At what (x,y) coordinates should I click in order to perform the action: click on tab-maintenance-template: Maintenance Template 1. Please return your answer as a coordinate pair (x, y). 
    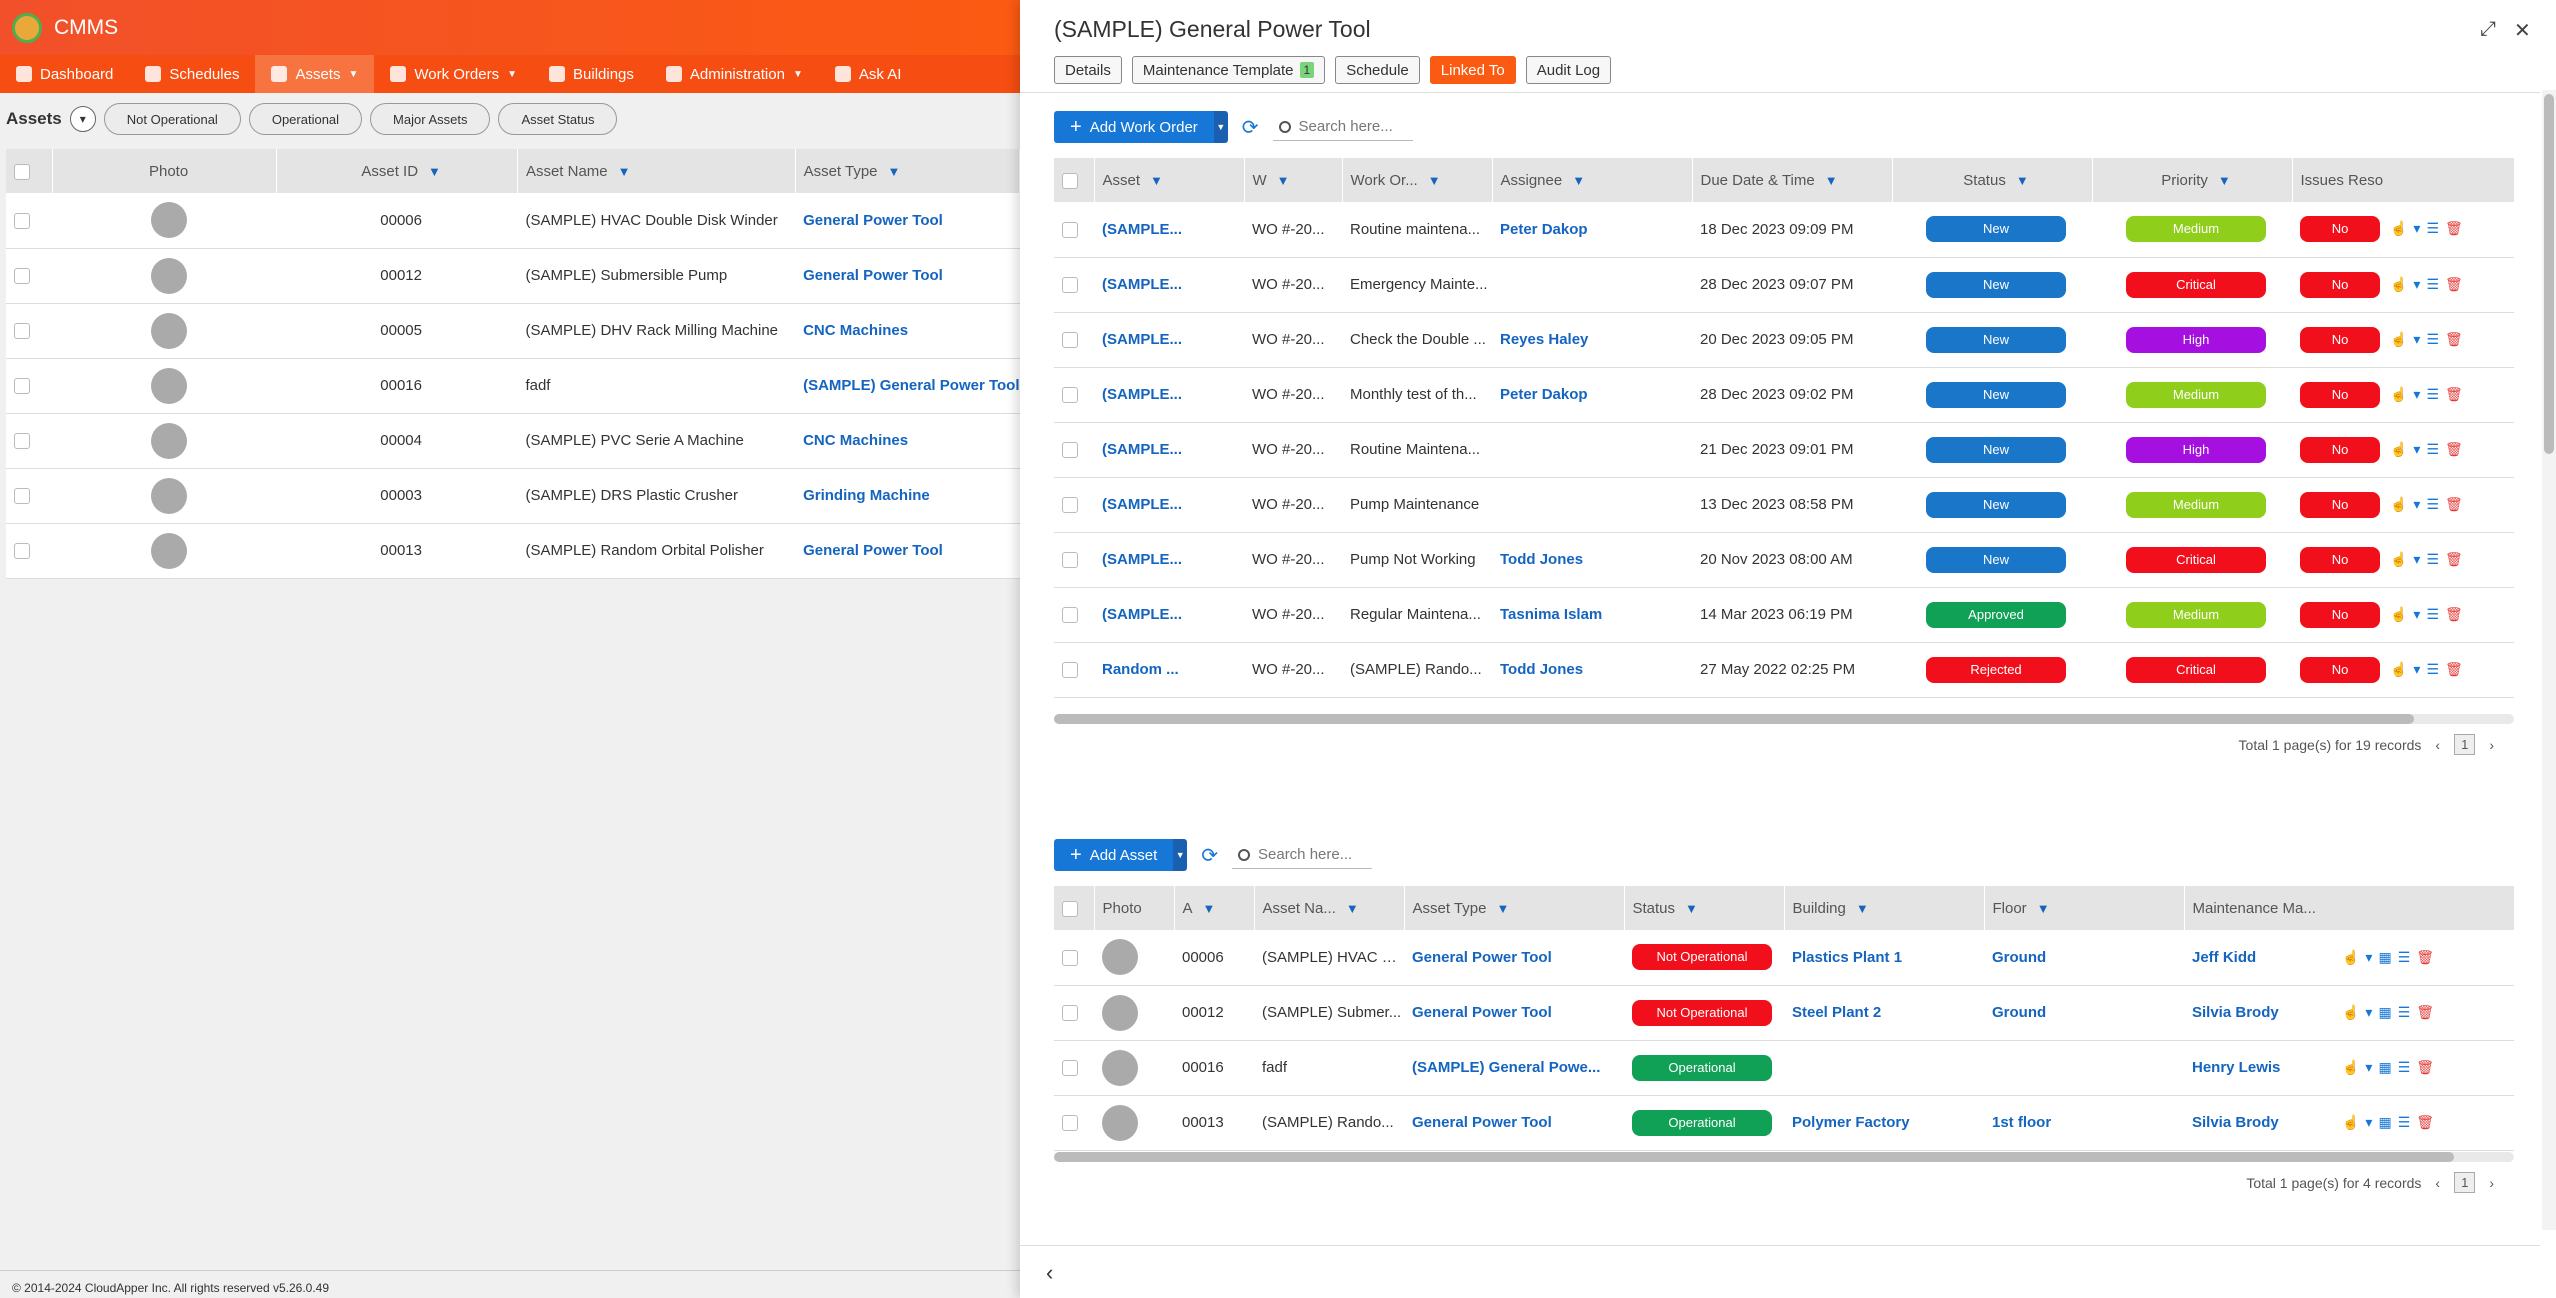
    Looking at the image, I should click on (1228, 70).